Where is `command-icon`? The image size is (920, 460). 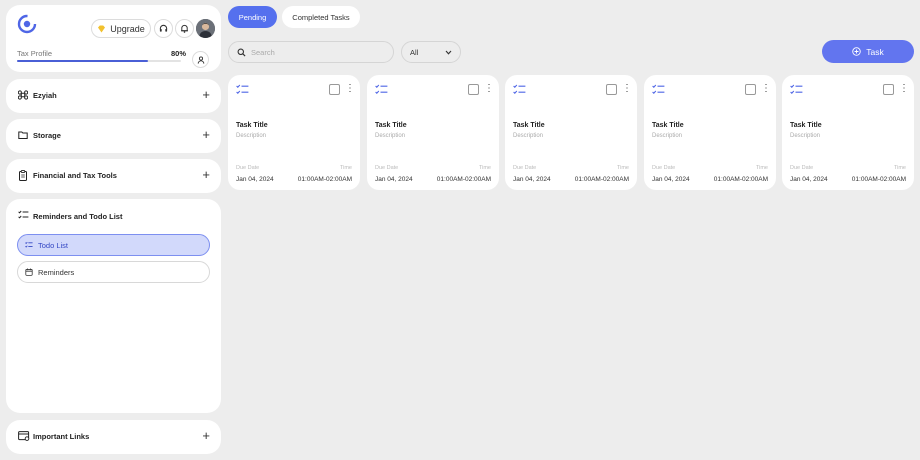 command-icon is located at coordinates (23, 95).